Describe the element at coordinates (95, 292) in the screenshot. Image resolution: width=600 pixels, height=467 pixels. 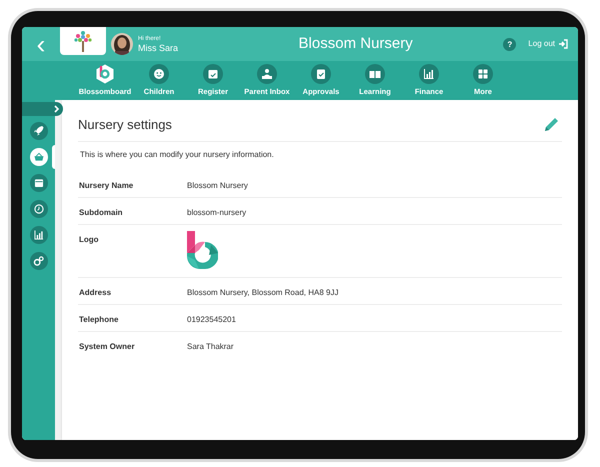
I see `field-label: Address` at that location.